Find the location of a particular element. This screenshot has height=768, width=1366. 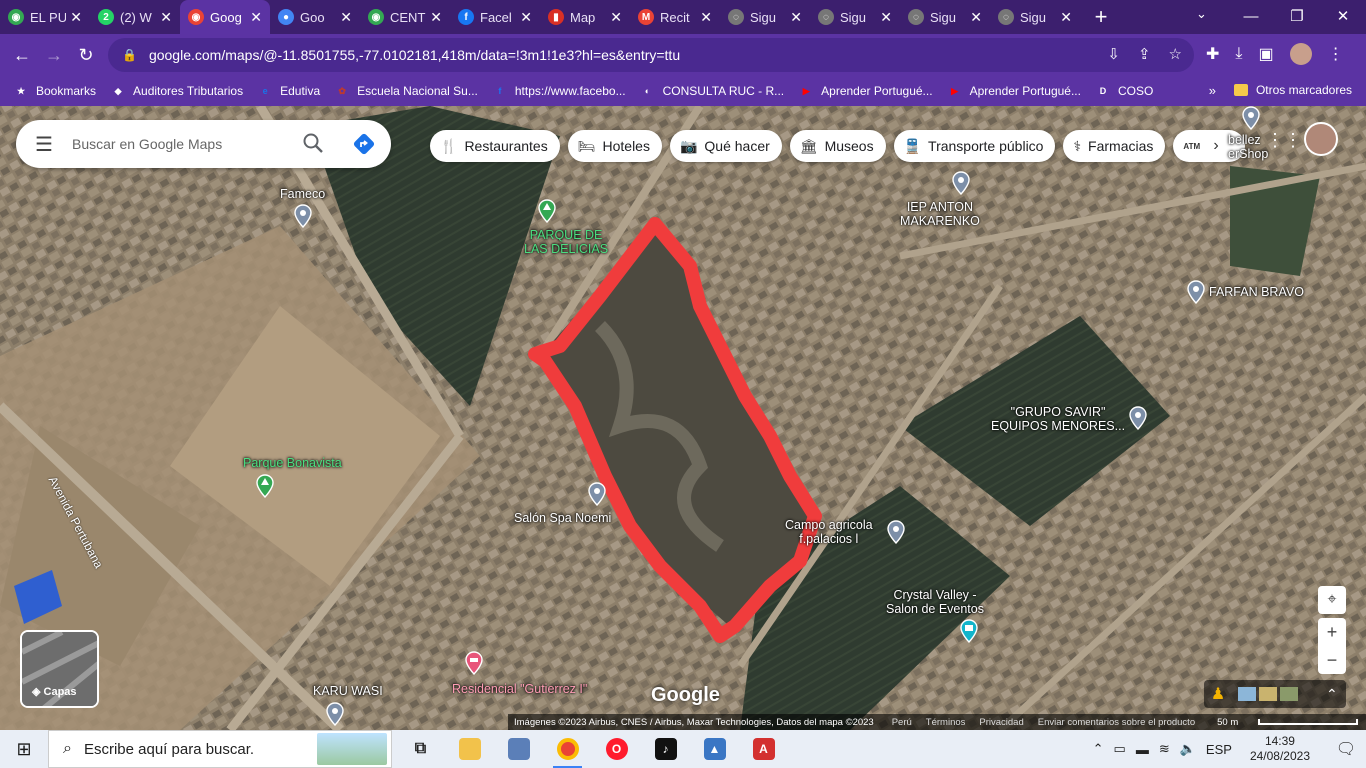

place-label: Fameco is located at coordinates (302, 194).